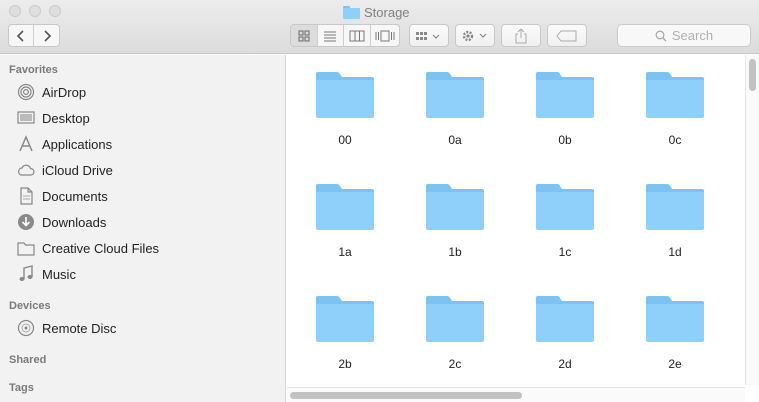 This screenshot has width=759, height=402. What do you see at coordinates (21, 388) in the screenshot?
I see `tags-heading: Tags` at bounding box center [21, 388].